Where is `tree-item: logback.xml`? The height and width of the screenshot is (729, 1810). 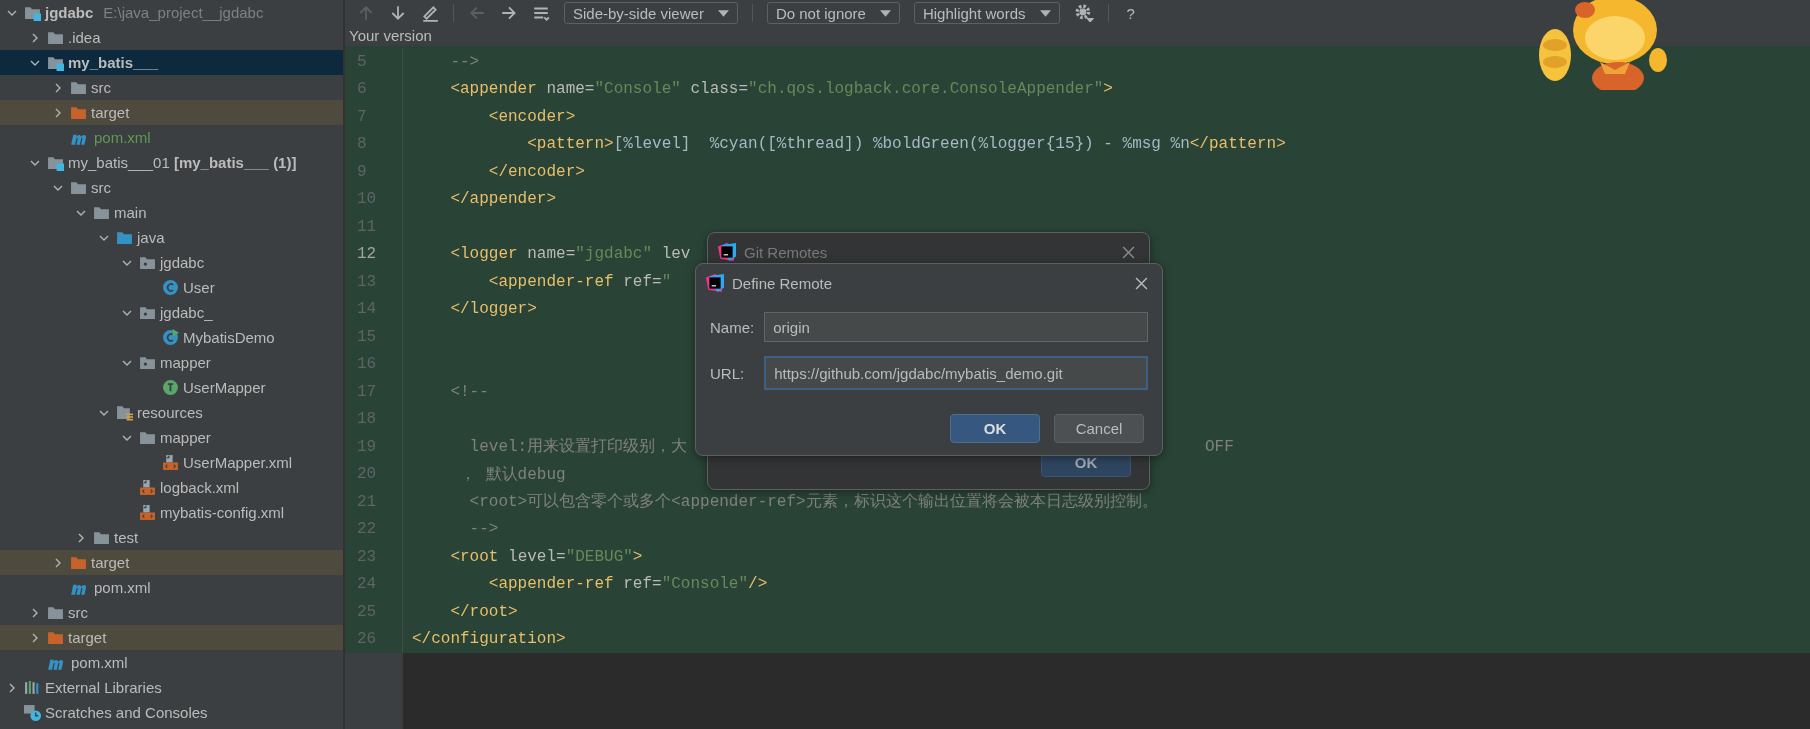
tree-item: logback.xml is located at coordinates (171, 487).